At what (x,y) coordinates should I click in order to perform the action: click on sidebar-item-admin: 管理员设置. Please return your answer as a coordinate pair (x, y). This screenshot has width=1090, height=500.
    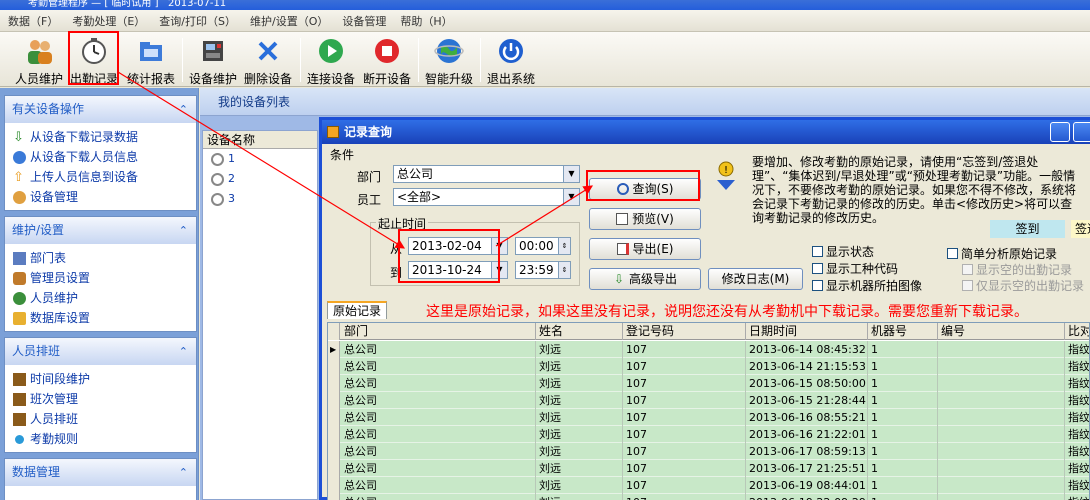
    Looking at the image, I should click on (100, 278).